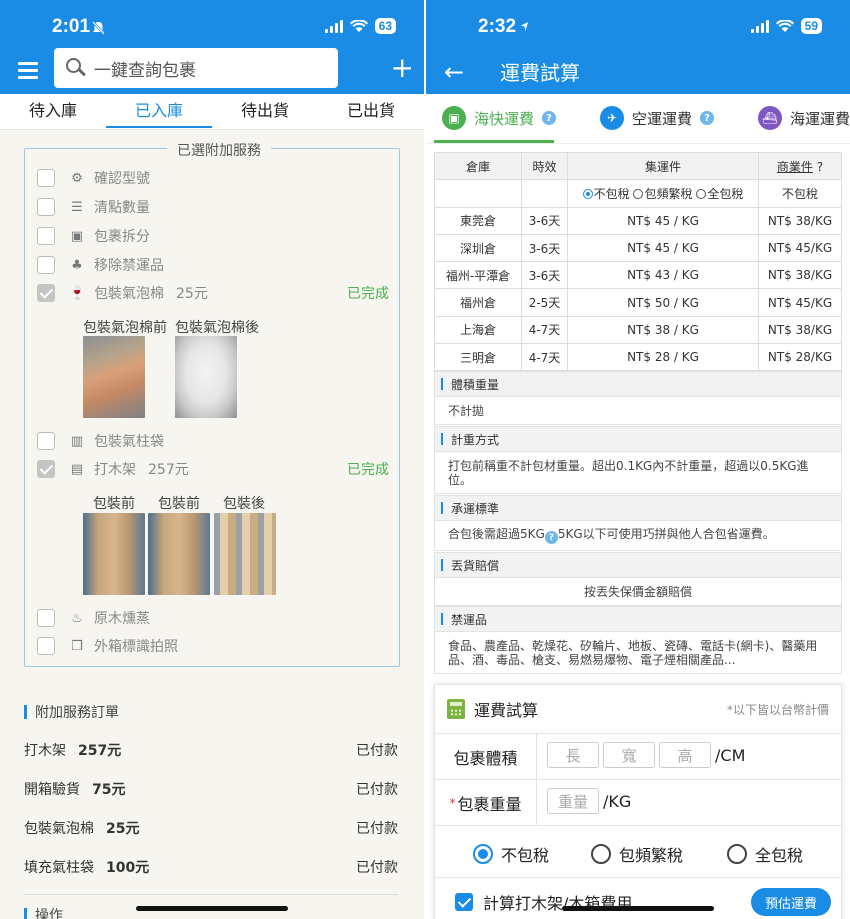  I want to click on glass-icon: 🍷, so click(77, 293).